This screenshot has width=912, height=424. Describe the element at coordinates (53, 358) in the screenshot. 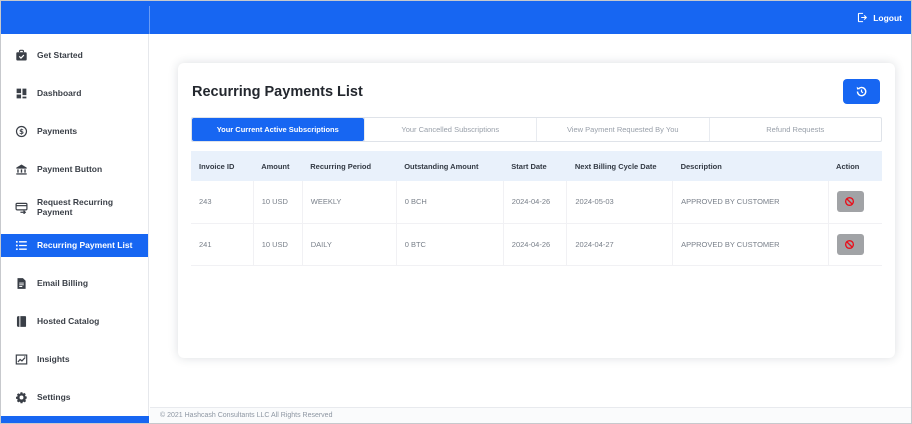

I see `sidebar-item-label: Insights` at that location.